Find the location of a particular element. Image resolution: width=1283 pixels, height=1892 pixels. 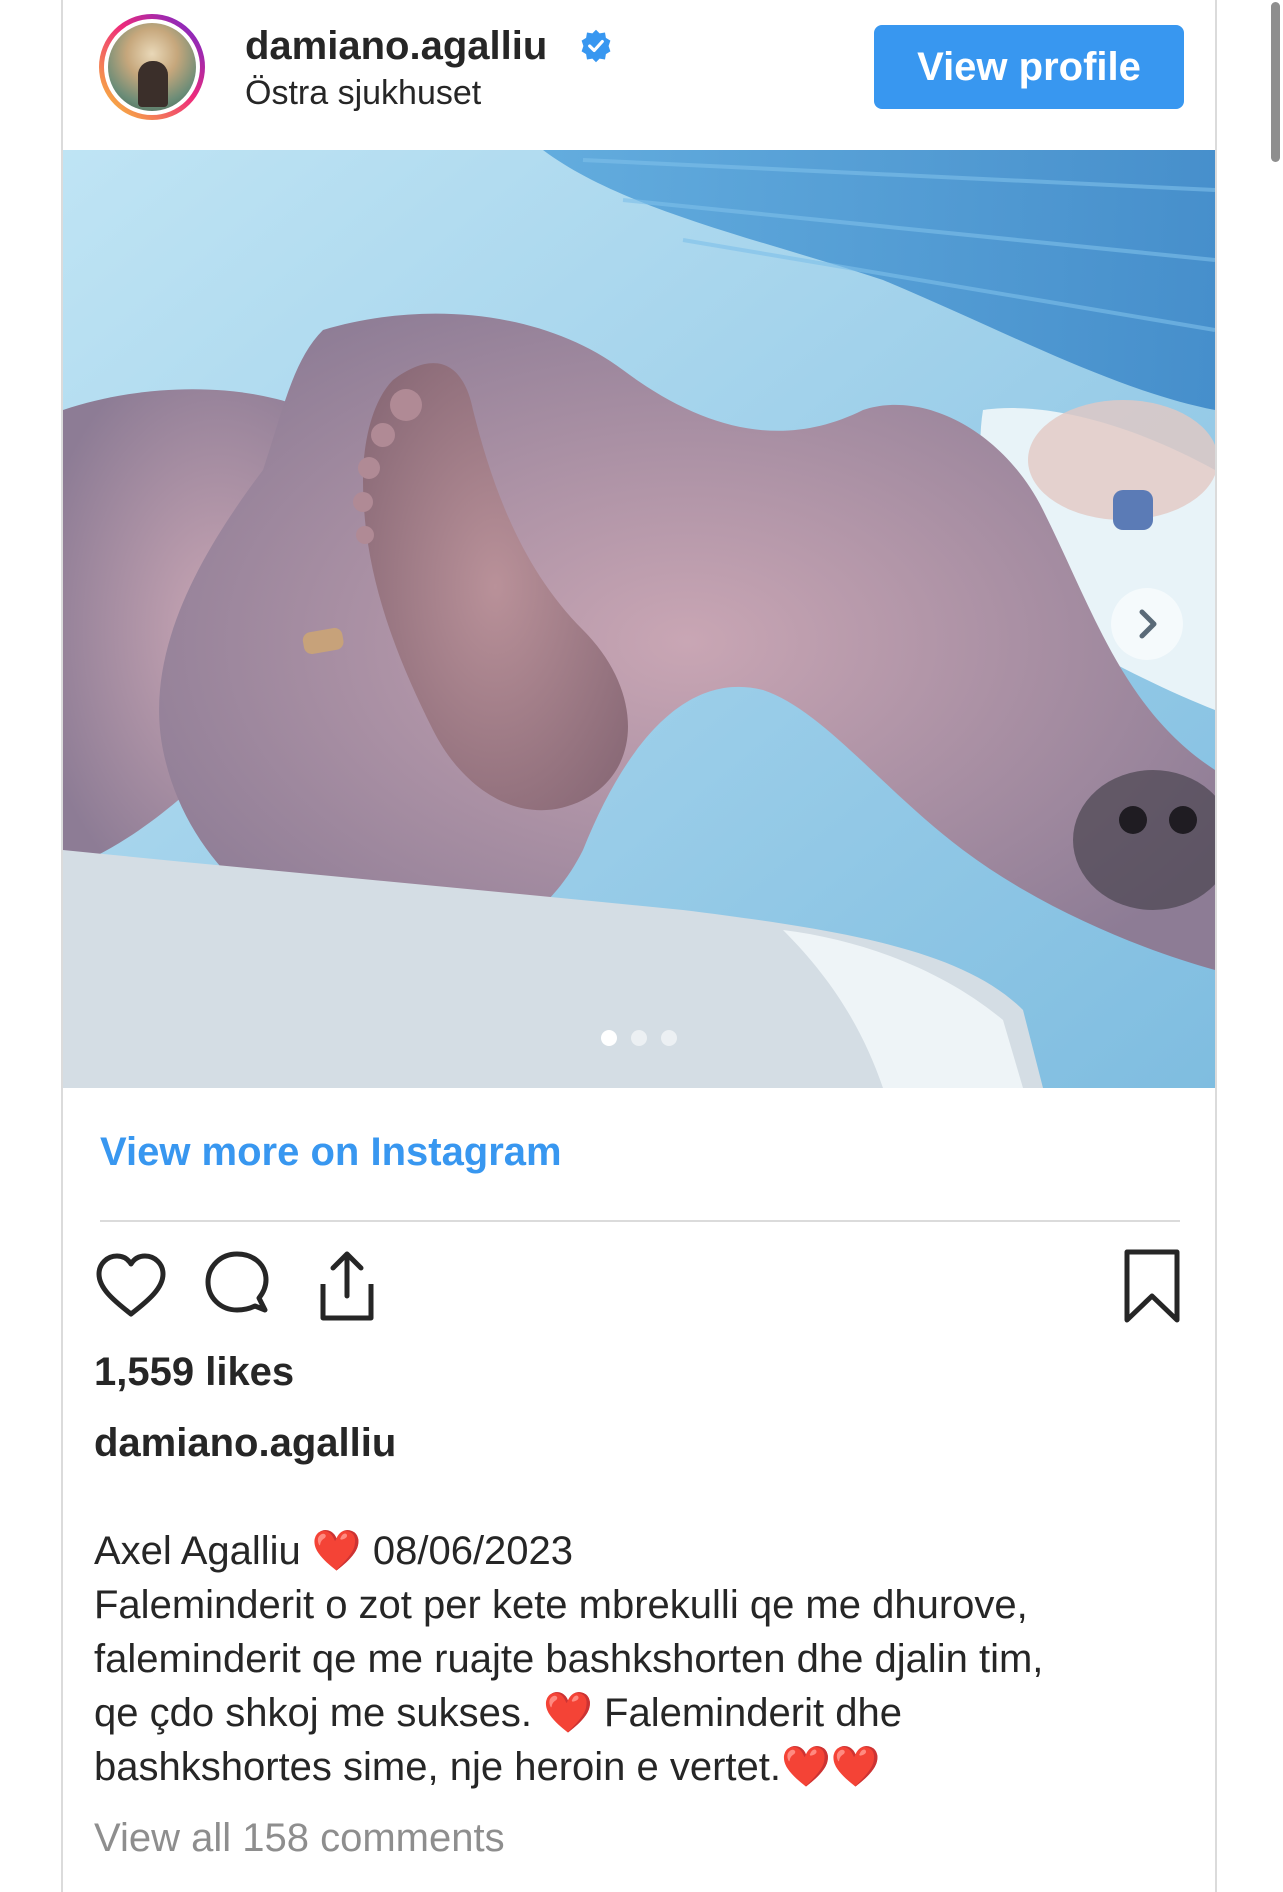

divider is located at coordinates (640, 1221).